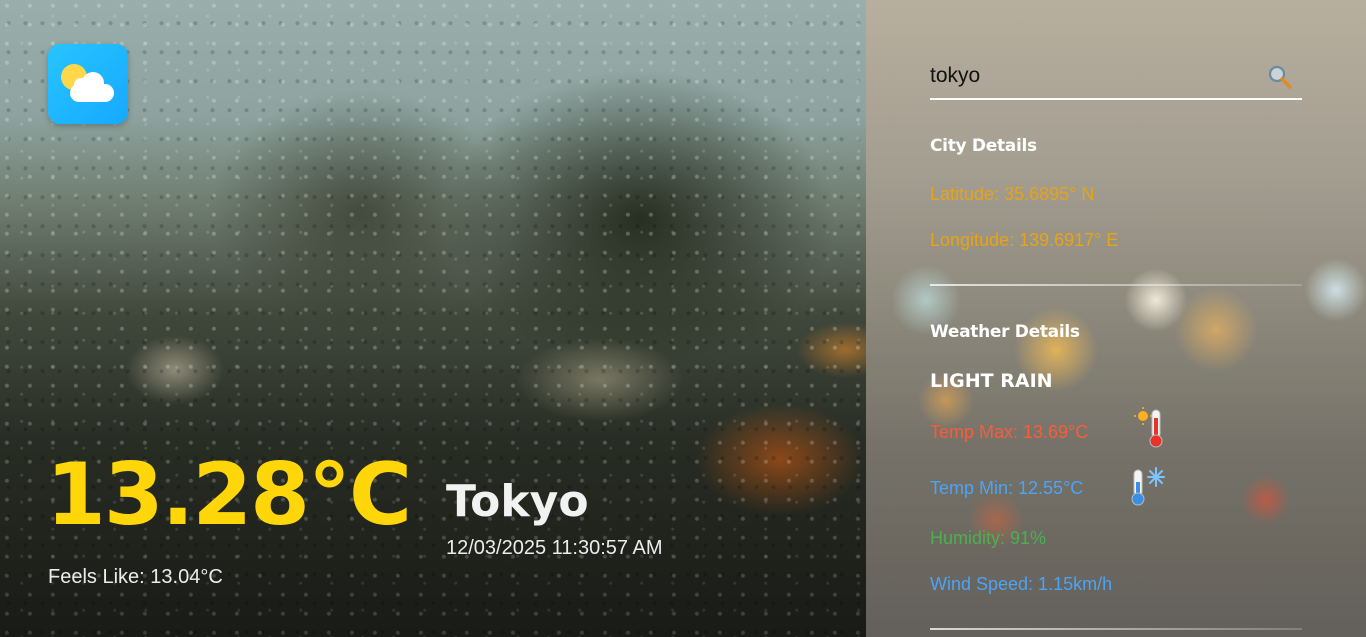 The width and height of the screenshot is (1366, 637). I want to click on wind-speed-text: Wind Speed: 1.15km/h, so click(1021, 584).